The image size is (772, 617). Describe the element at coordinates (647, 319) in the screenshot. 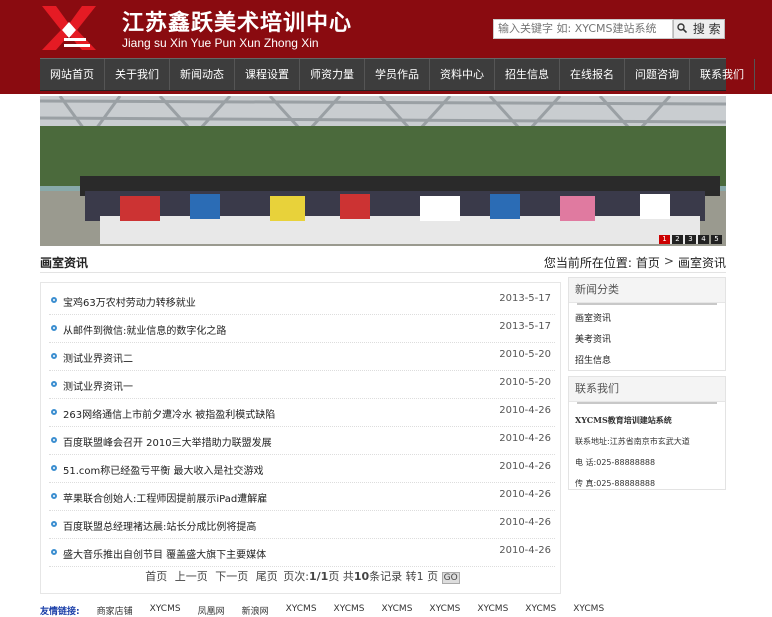

I see `category-link: 画室资讯` at that location.